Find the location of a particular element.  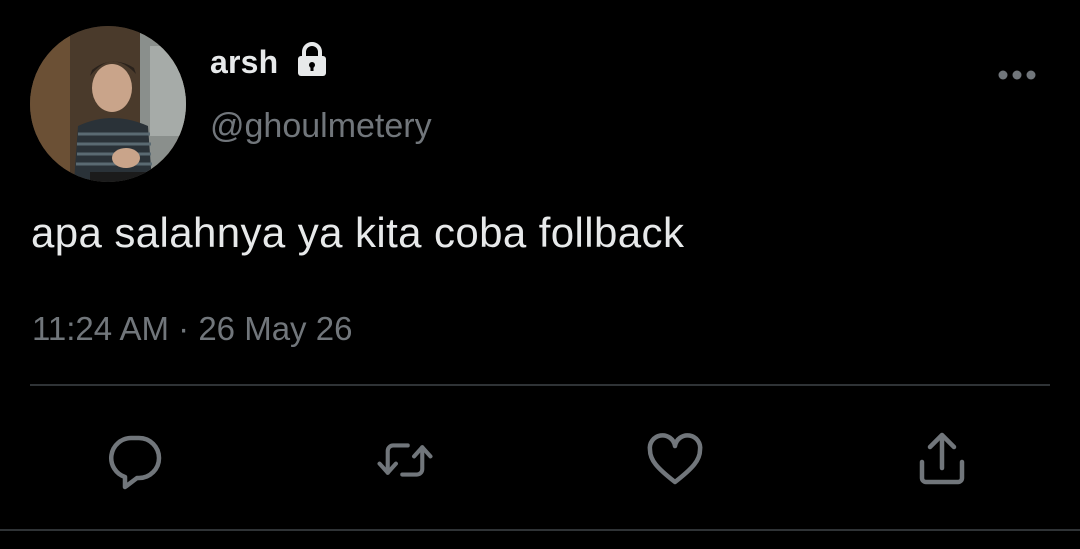

more-horizontal-icon is located at coordinates (1017, 75).